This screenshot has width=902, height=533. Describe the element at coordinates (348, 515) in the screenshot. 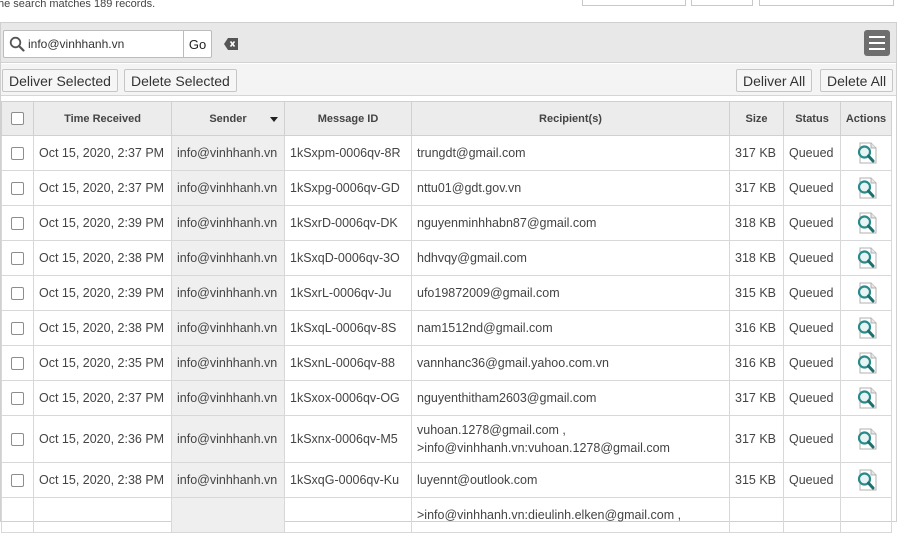

I see `cell-message-id` at that location.